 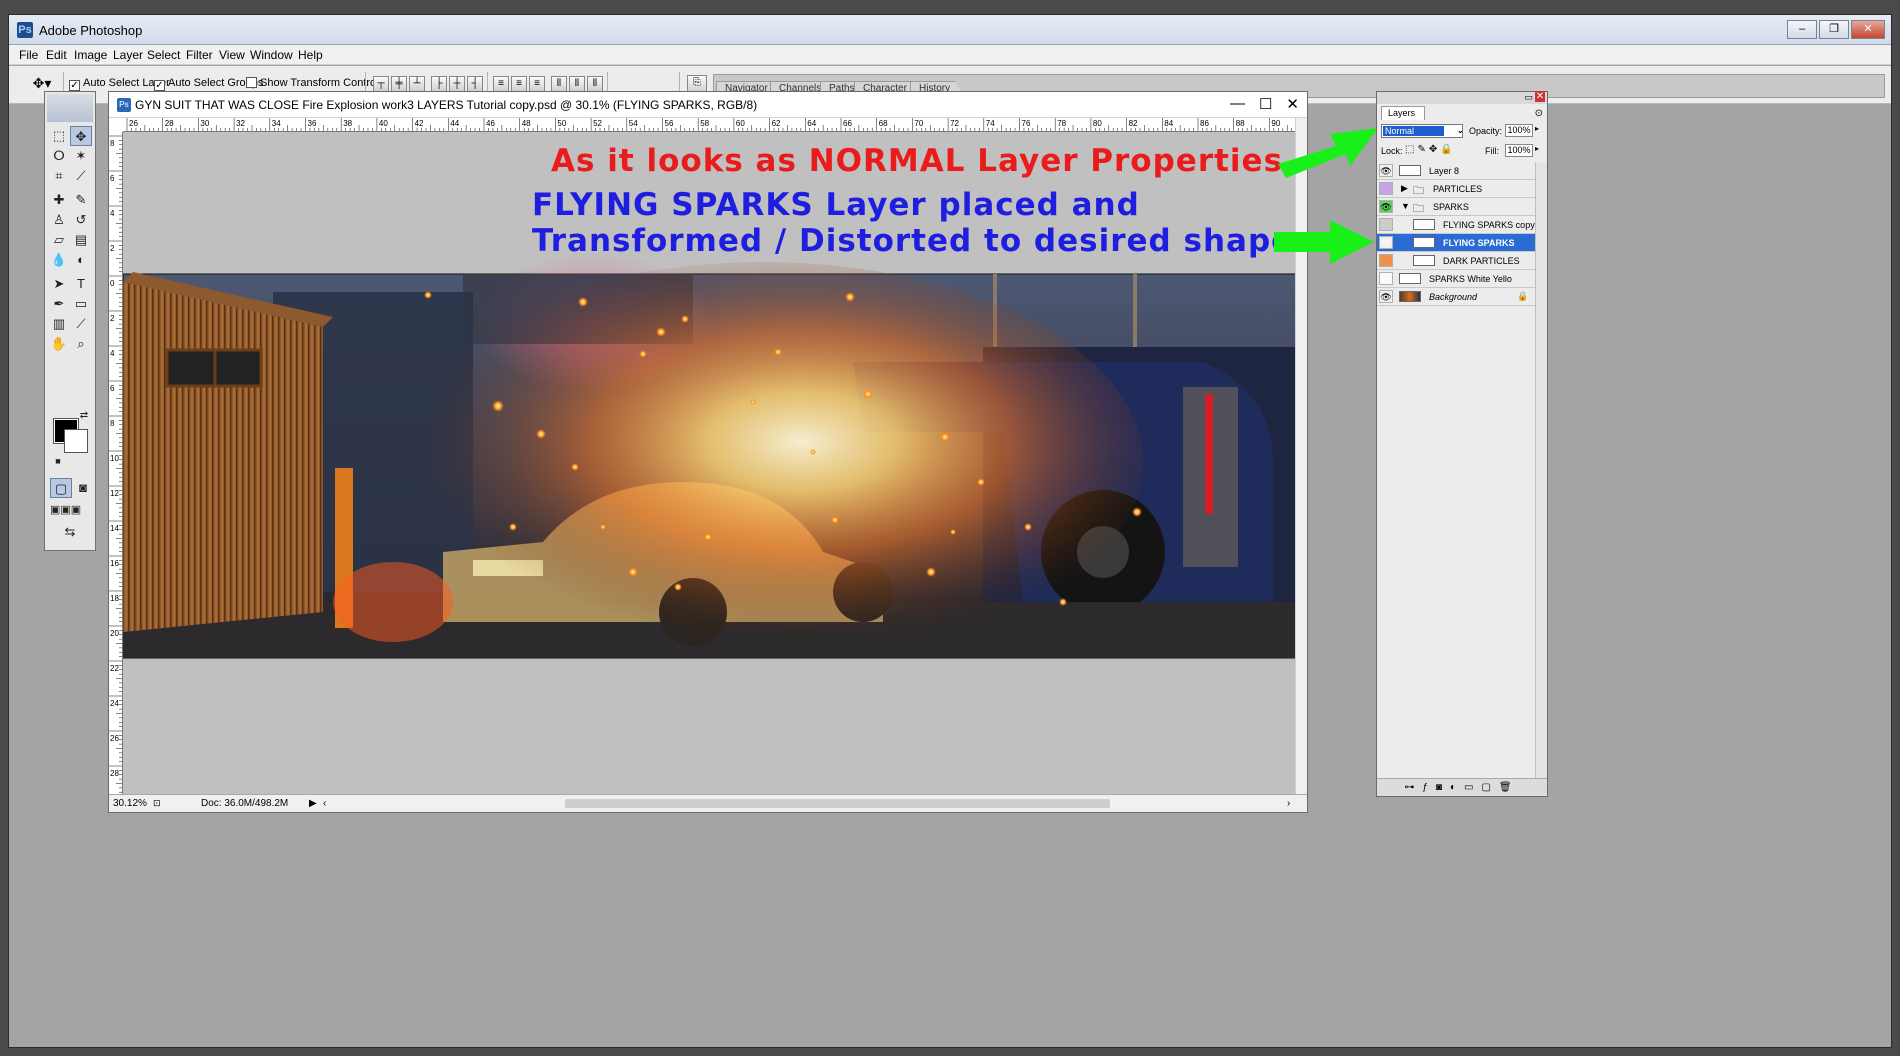 What do you see at coordinates (1456, 279) in the screenshot?
I see `layer-row-sparks-white-yello: SPARKS White Yello` at bounding box center [1456, 279].